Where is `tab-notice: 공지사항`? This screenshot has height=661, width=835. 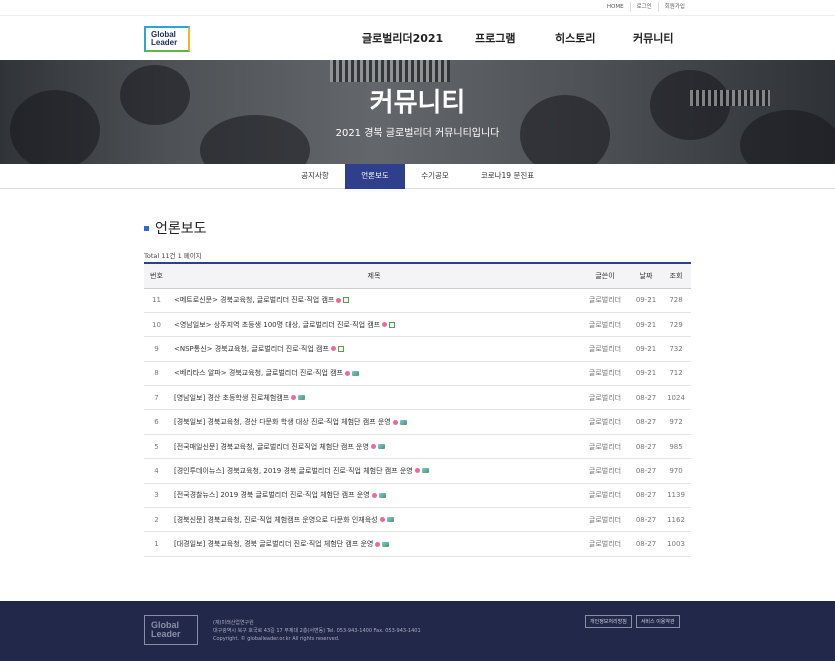
tab-notice: 공지사항 is located at coordinates (315, 176).